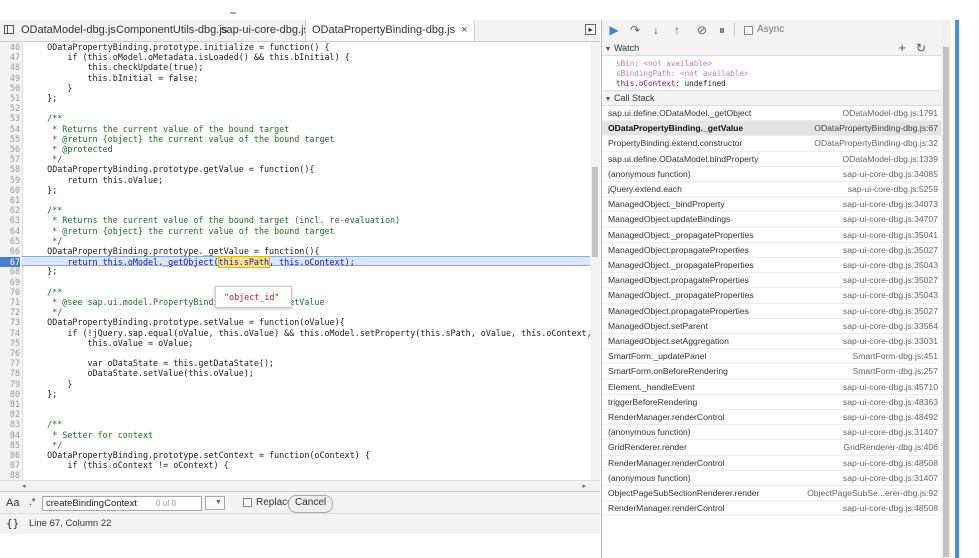  Describe the element at coordinates (921, 48) in the screenshot. I see `refresh-watch-icon: ↻` at that location.